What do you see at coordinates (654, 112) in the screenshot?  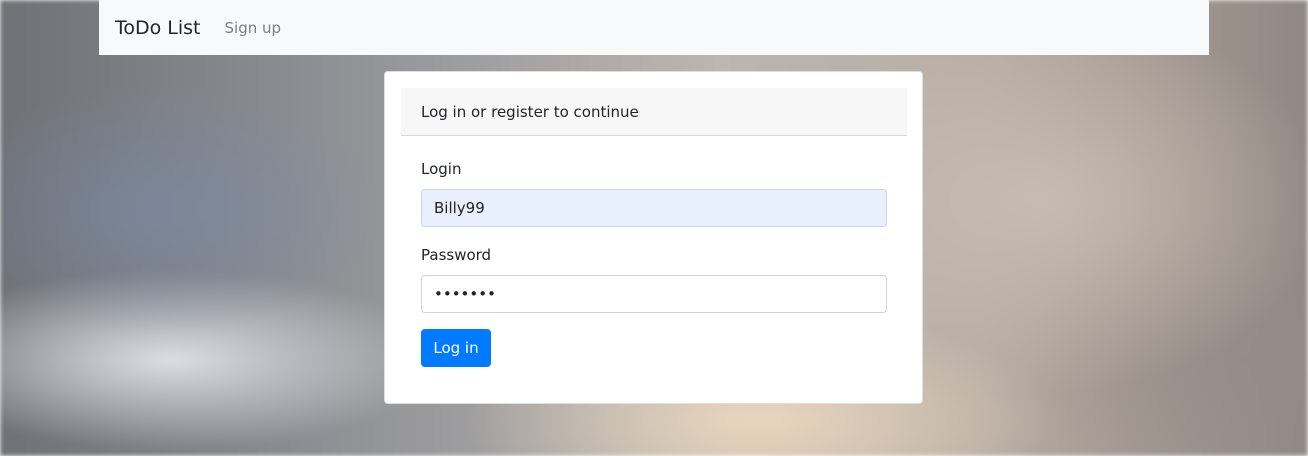 I see `card-header: Log in or register to continue` at bounding box center [654, 112].